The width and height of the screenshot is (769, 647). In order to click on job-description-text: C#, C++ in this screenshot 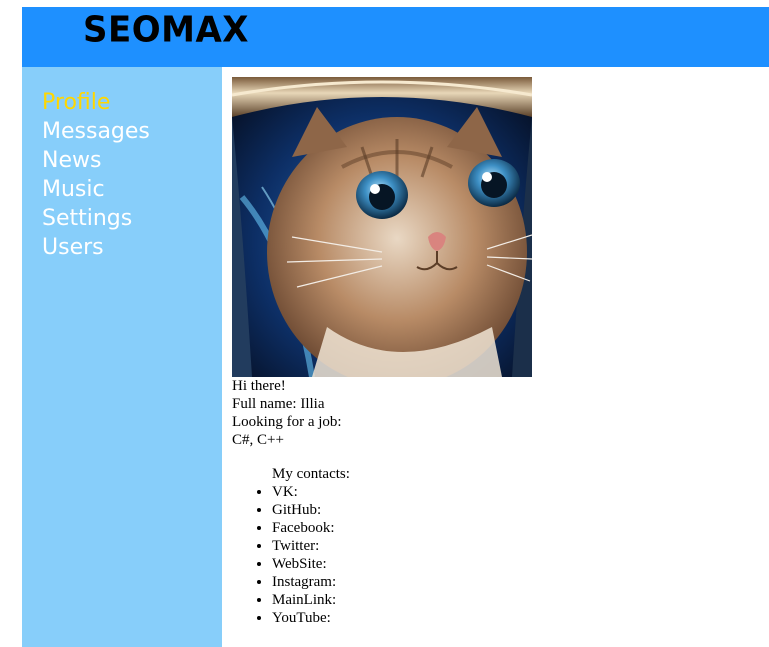, I will do `click(258, 440)`.